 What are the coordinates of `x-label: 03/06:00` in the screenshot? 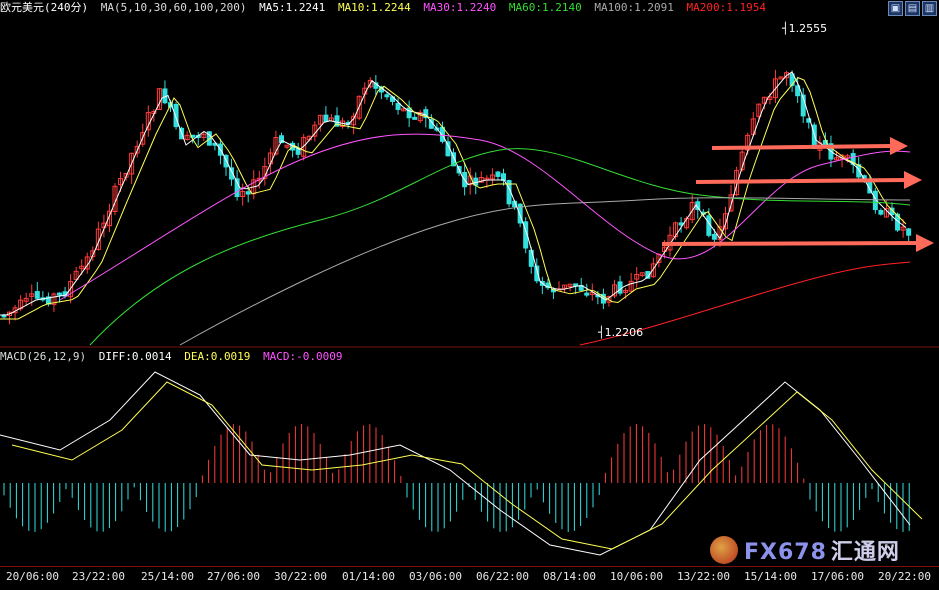 It's located at (435, 576).